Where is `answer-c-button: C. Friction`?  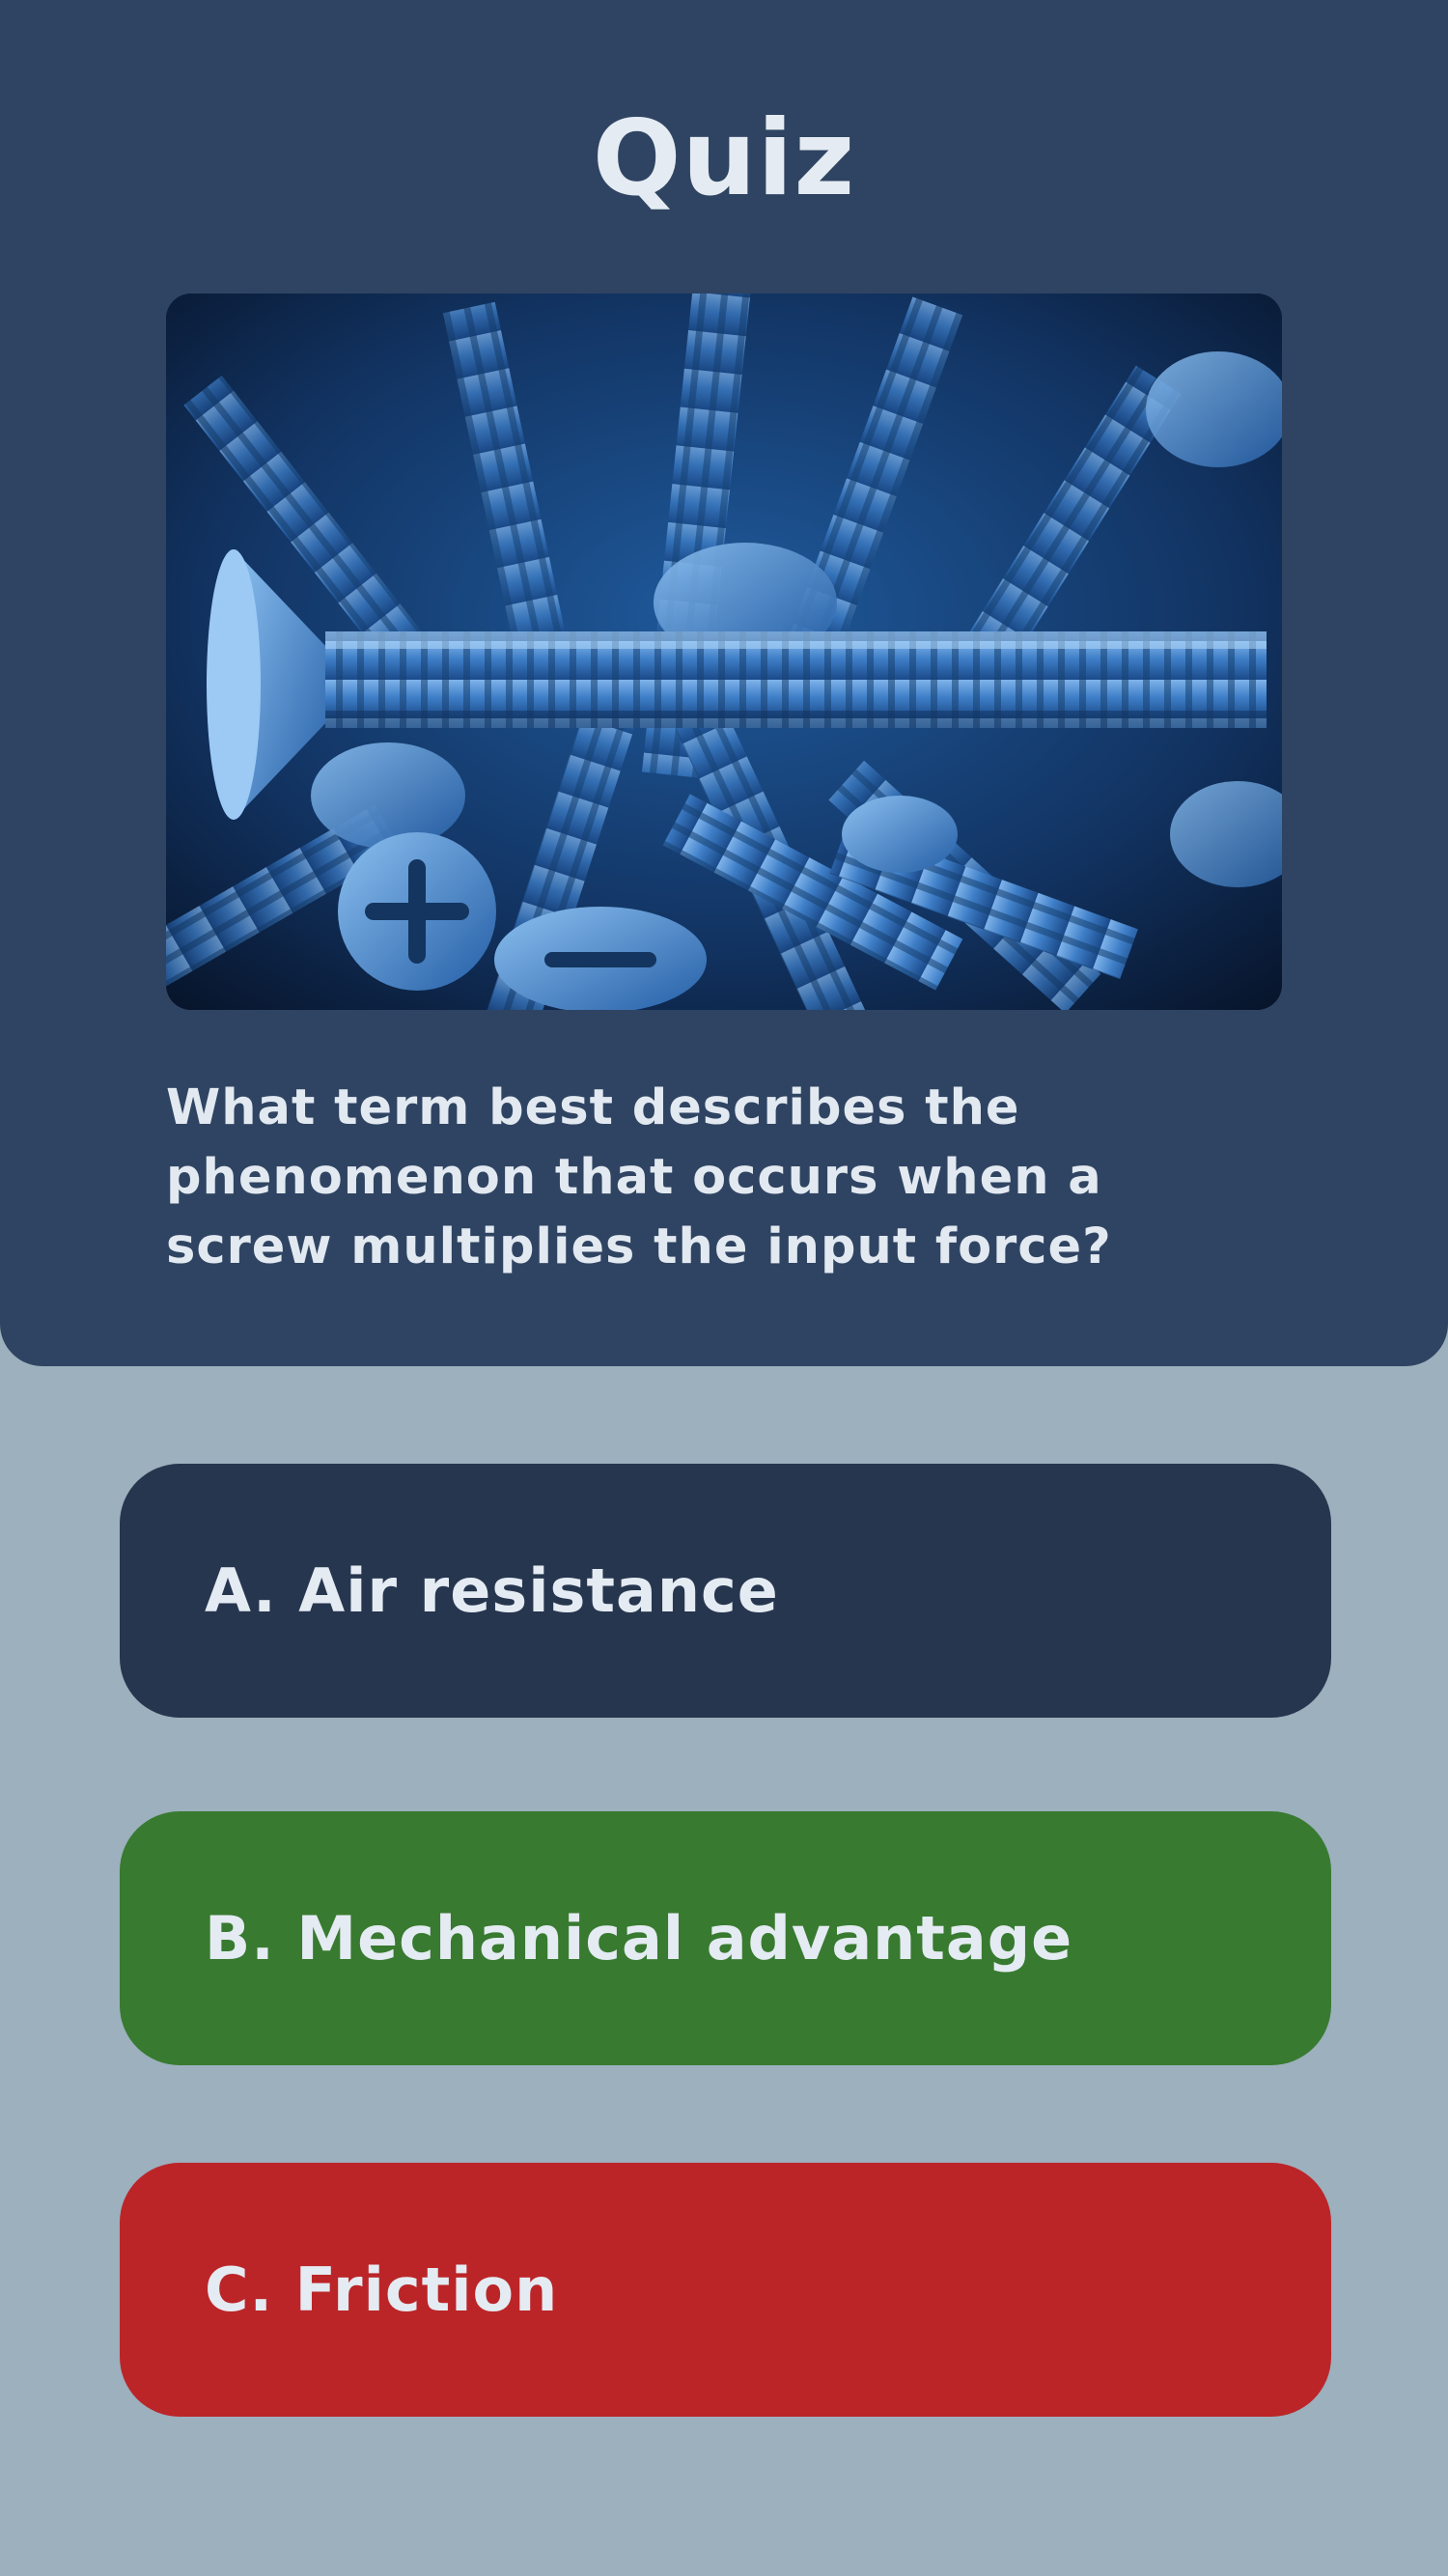
answer-c-button: C. Friction is located at coordinates (725, 2290).